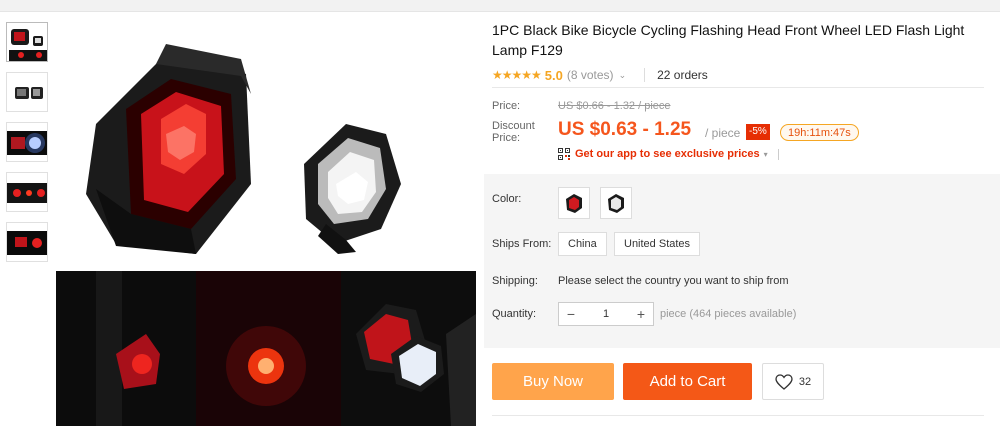 This screenshot has width=1000, height=428. What do you see at coordinates (564, 154) in the screenshot?
I see `qr-code-icon` at bounding box center [564, 154].